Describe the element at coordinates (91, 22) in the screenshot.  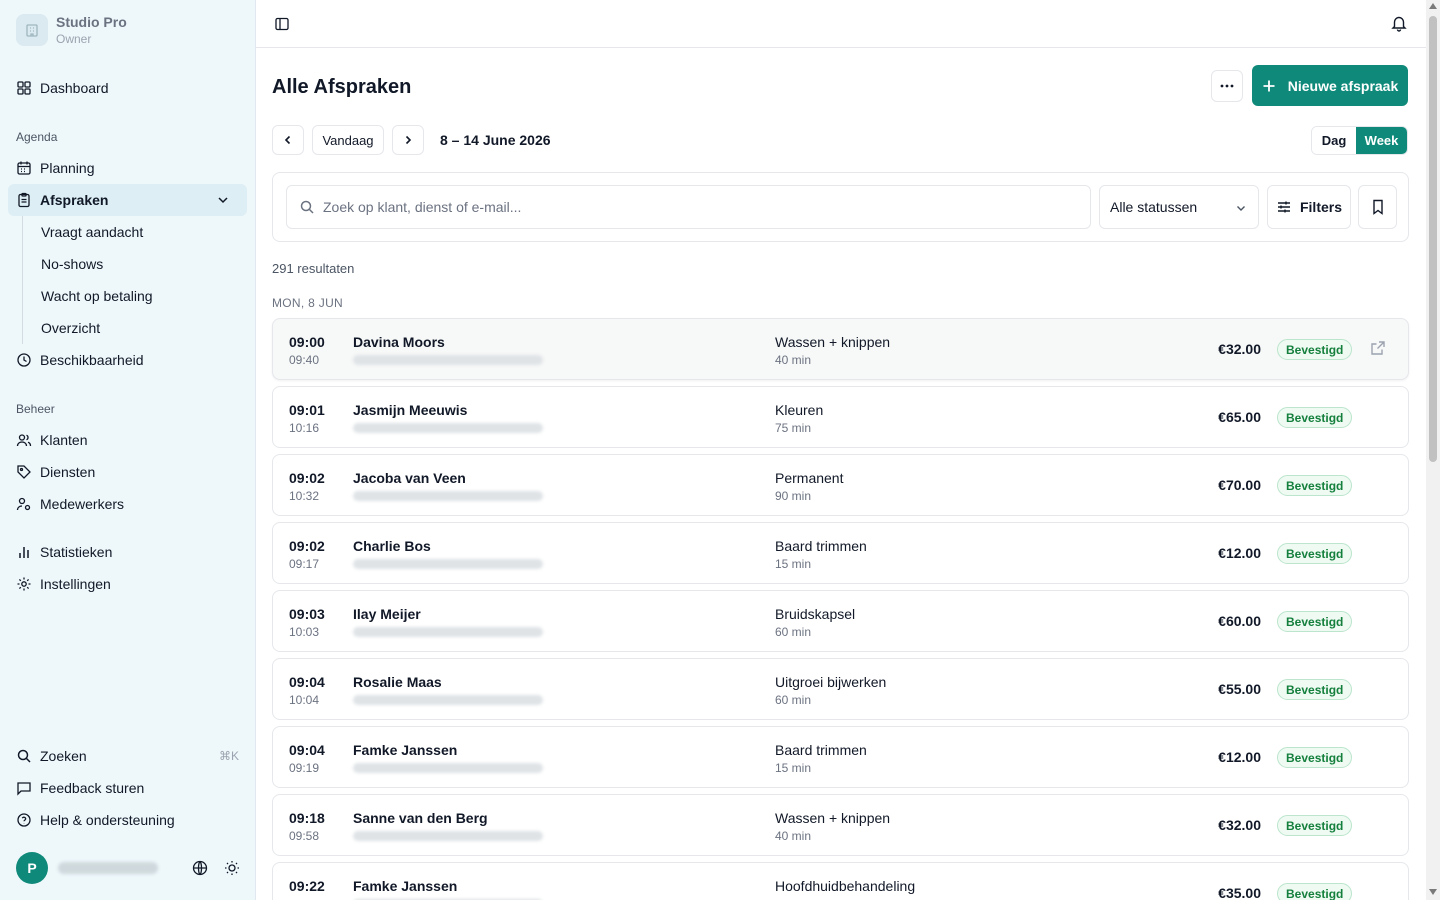
I see `brand-name: Studio Pro` at that location.